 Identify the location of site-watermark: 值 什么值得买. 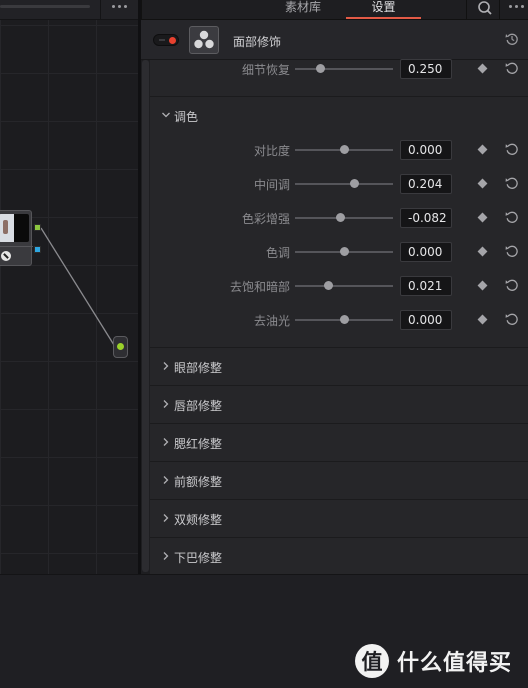
(433, 661).